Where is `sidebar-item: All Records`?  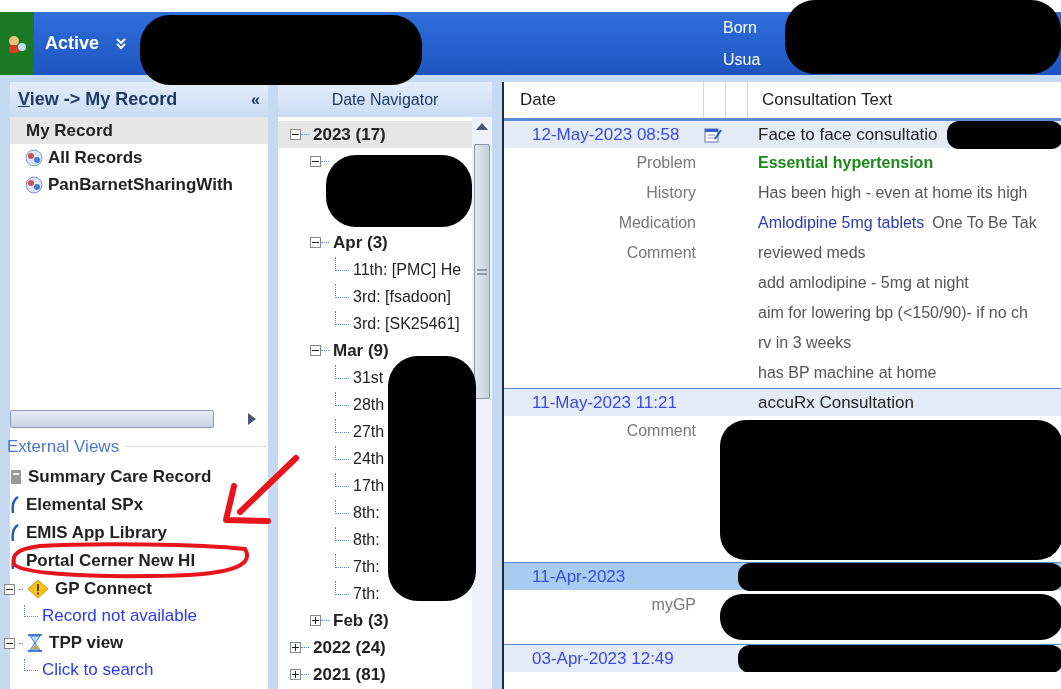
sidebar-item: All Records is located at coordinates (139, 157).